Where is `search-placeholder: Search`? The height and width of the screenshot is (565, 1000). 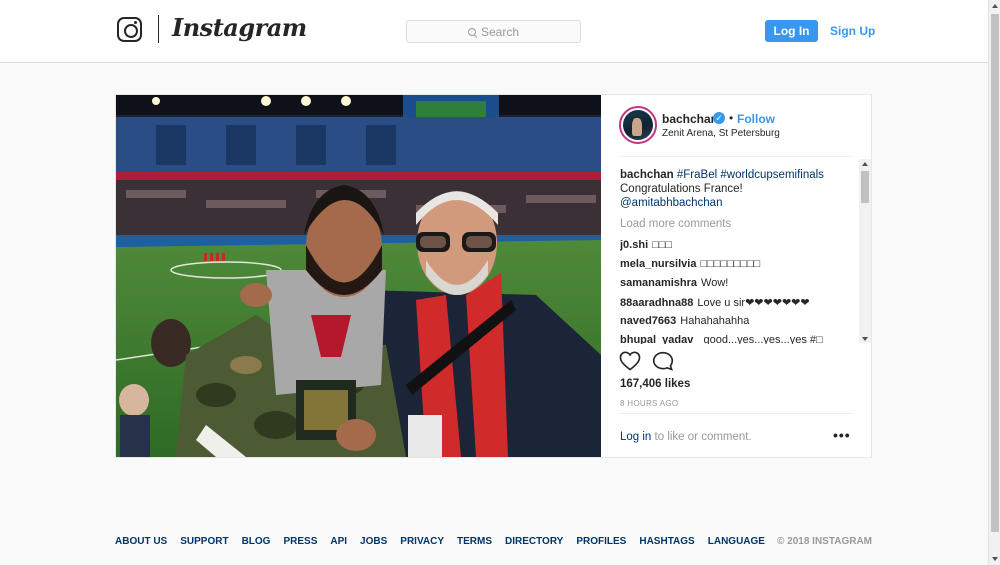 search-placeholder: Search is located at coordinates (500, 31).